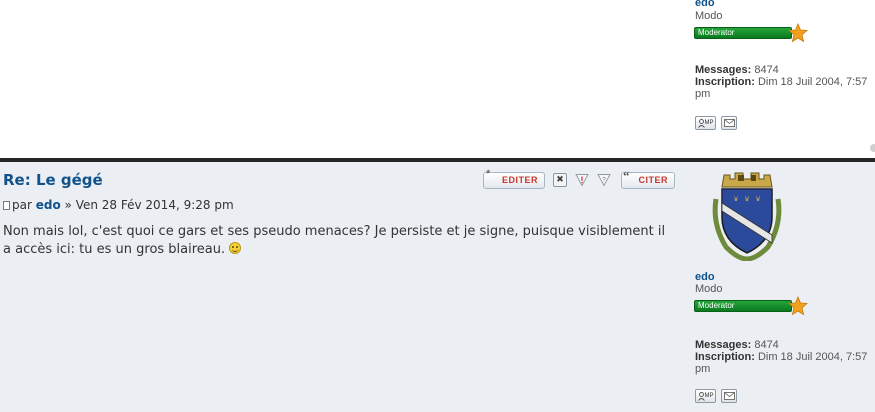 The image size is (875, 412). I want to click on quote-label: CITER, so click(653, 179).